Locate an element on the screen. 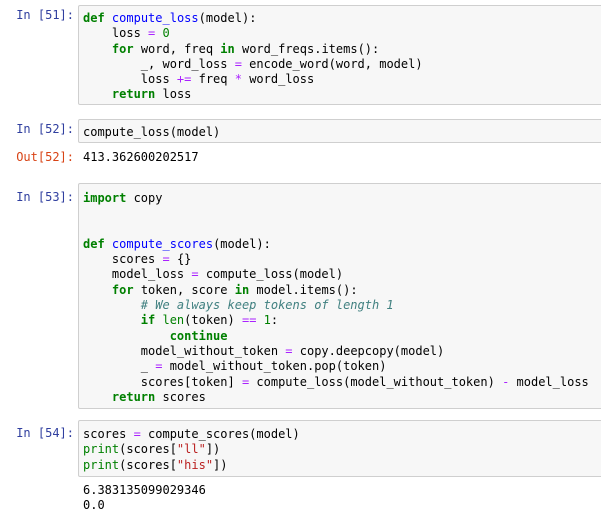 Image resolution: width=601 pixels, height=518 pixels. string-token: "ll" is located at coordinates (191, 449).